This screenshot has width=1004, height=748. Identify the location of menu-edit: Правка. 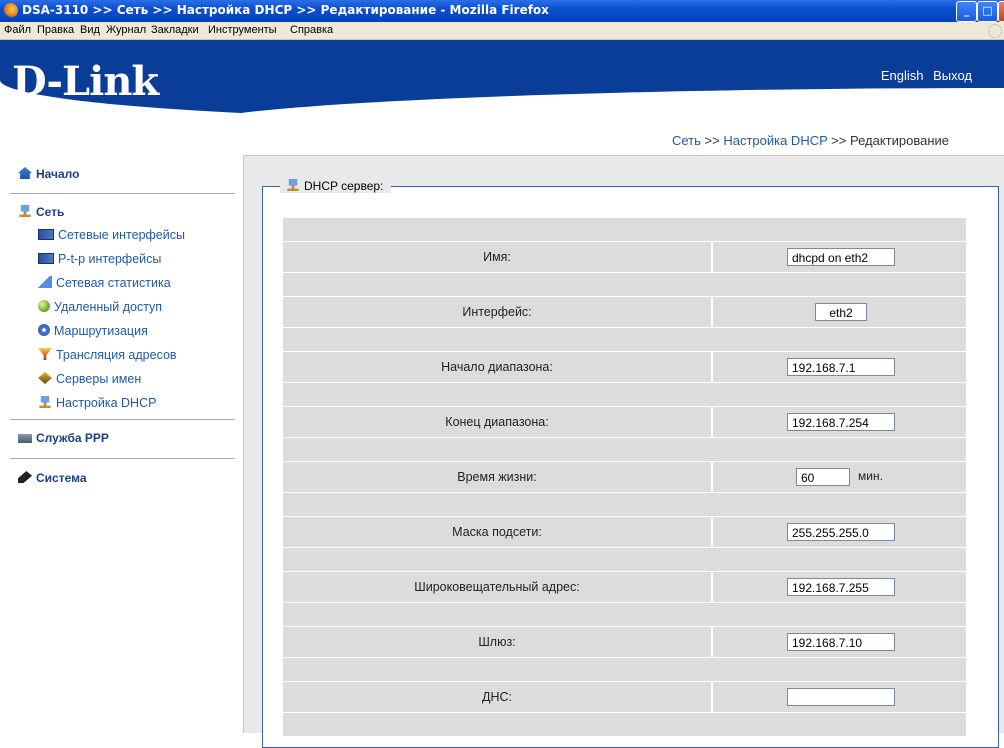
(55, 30).